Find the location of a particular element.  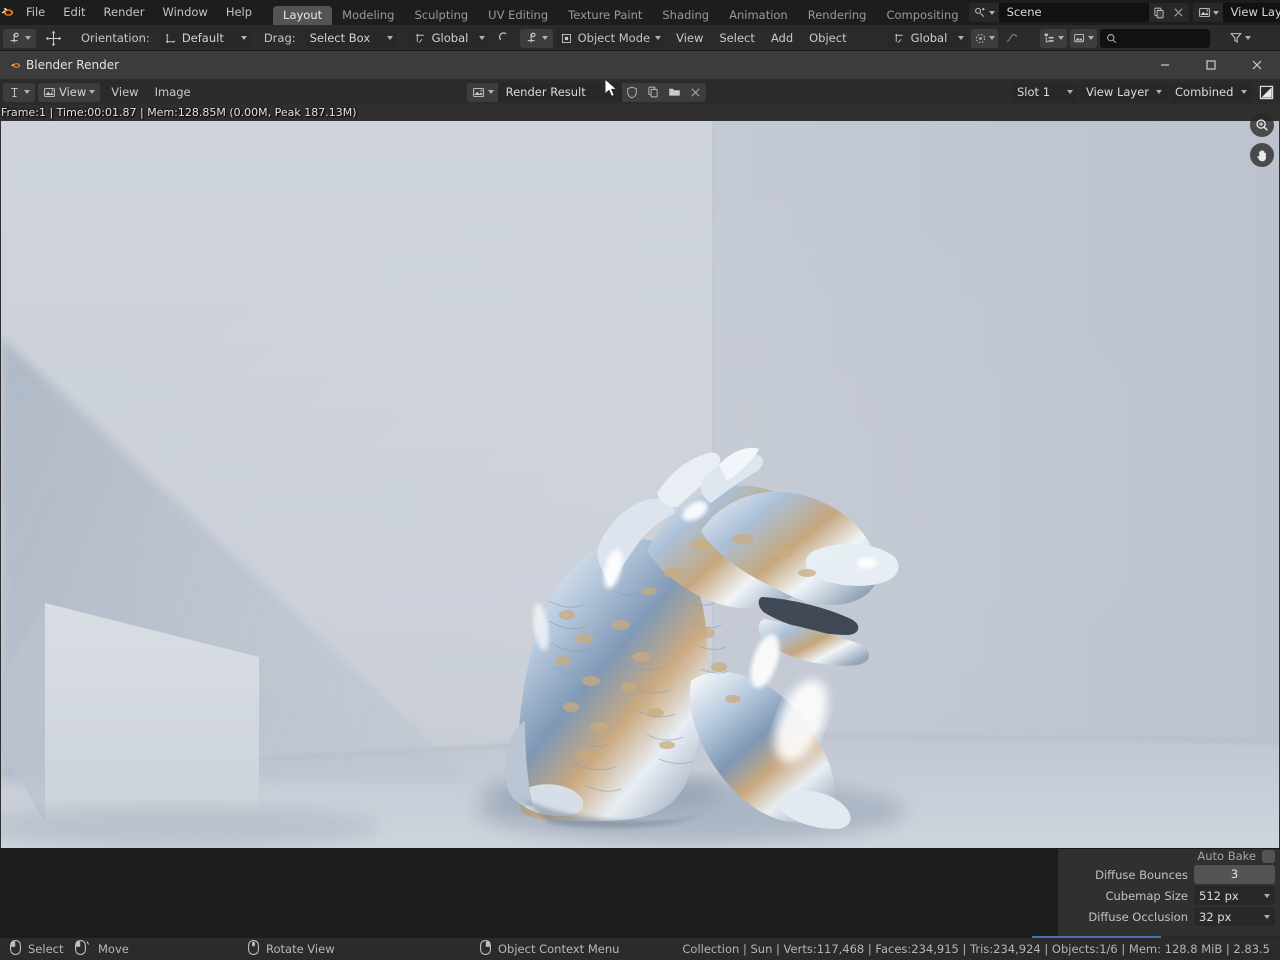

scene-icon is located at coordinates (983, 12).